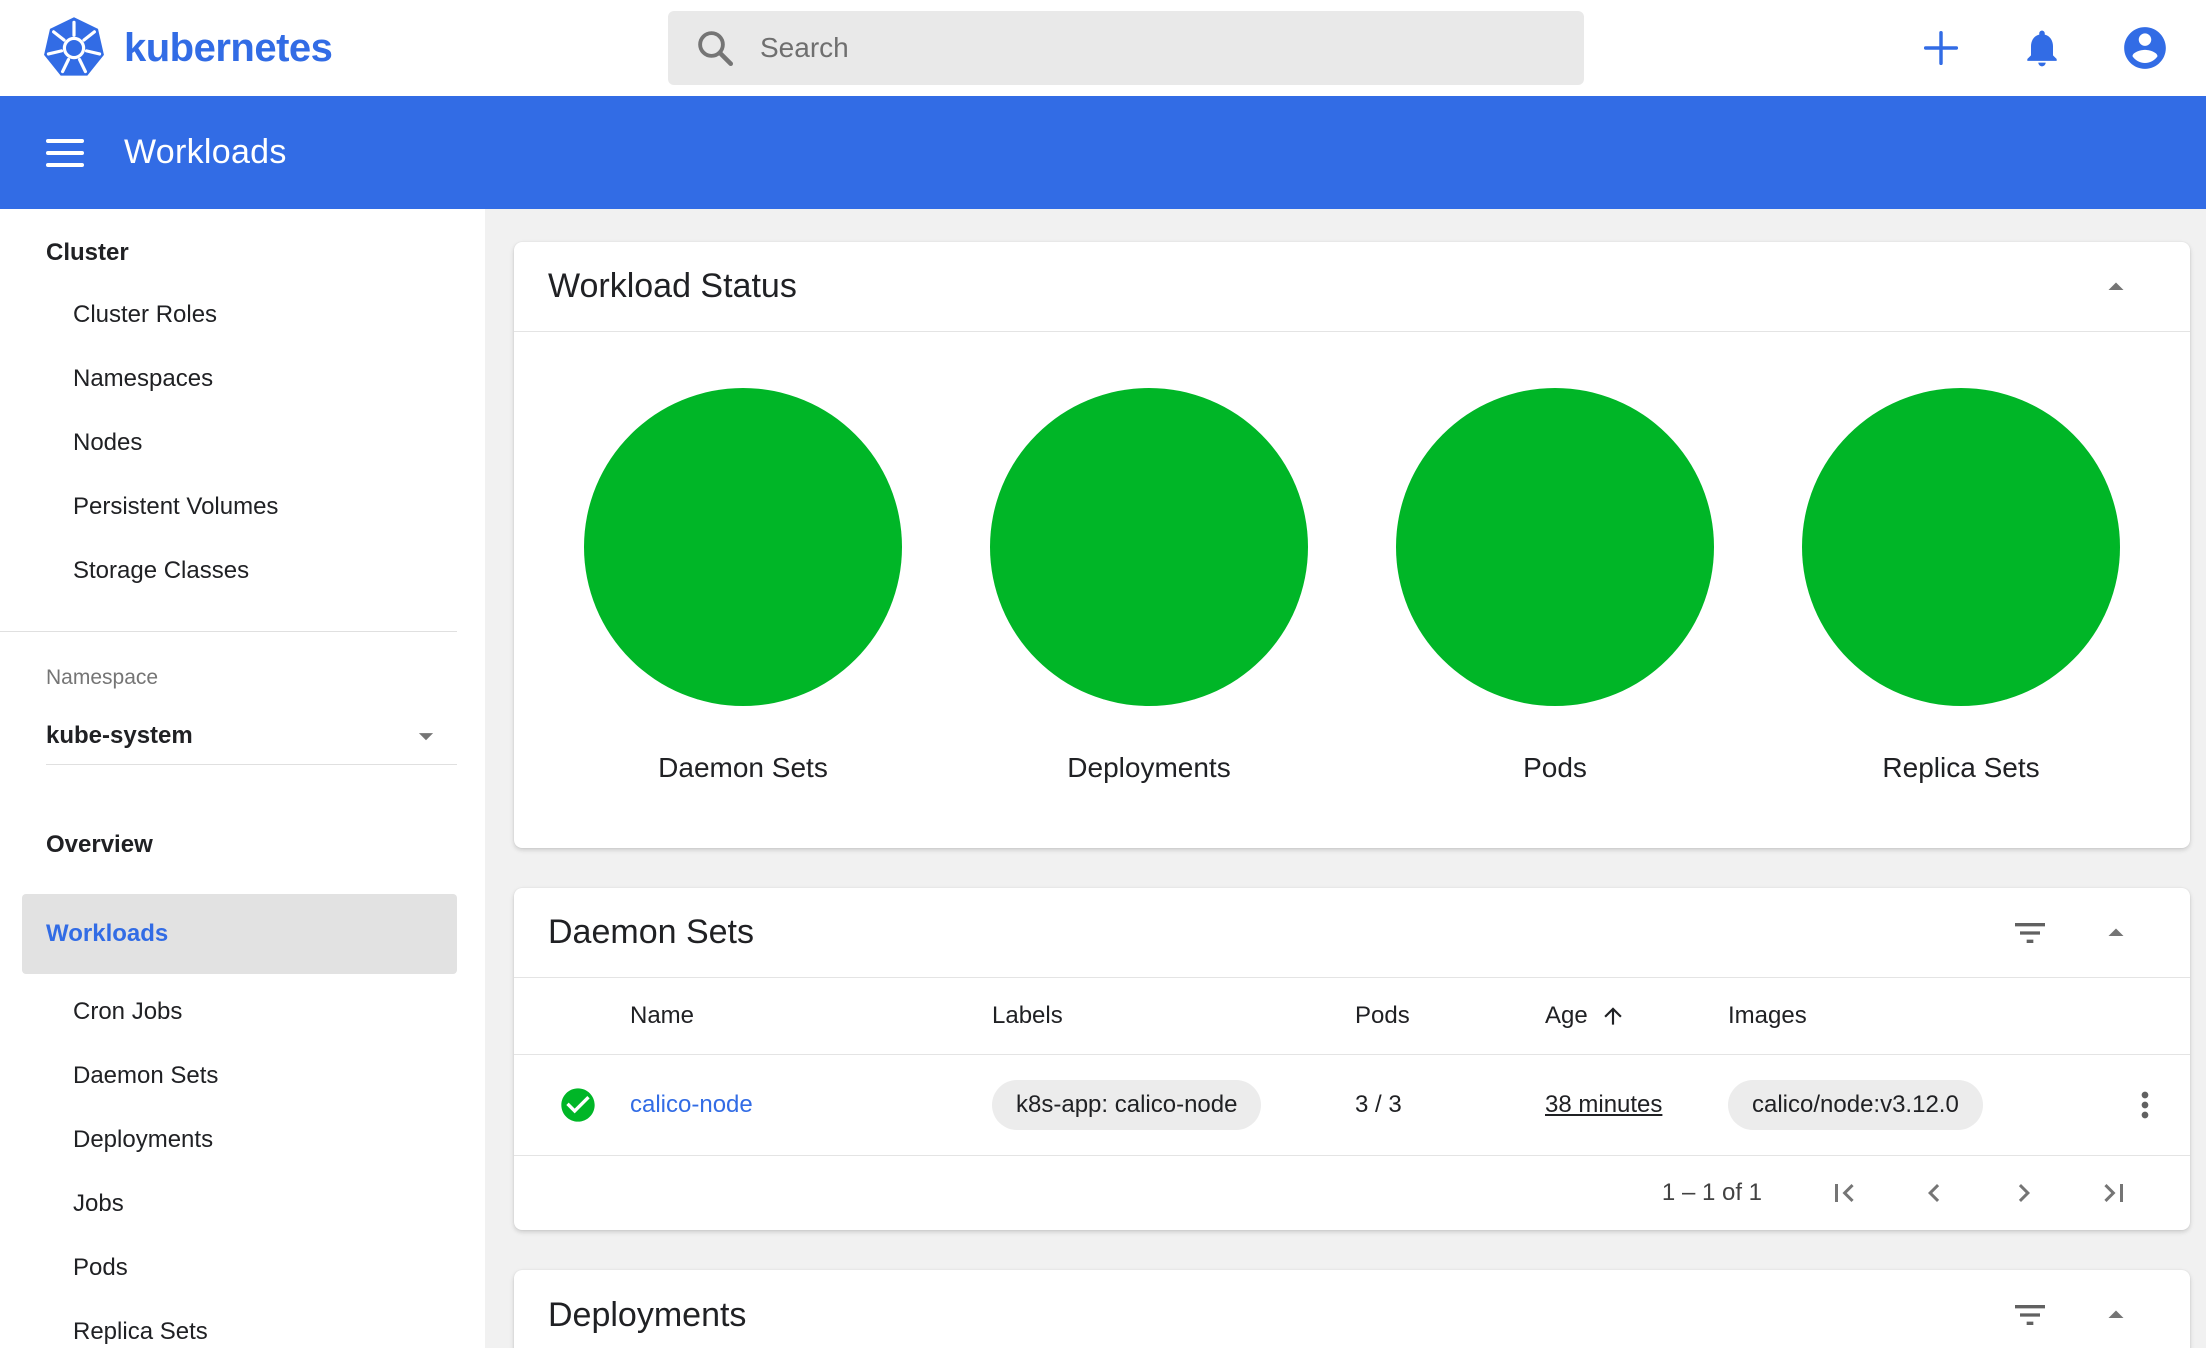  I want to click on kubernetes-logo-icon, so click(74, 48).